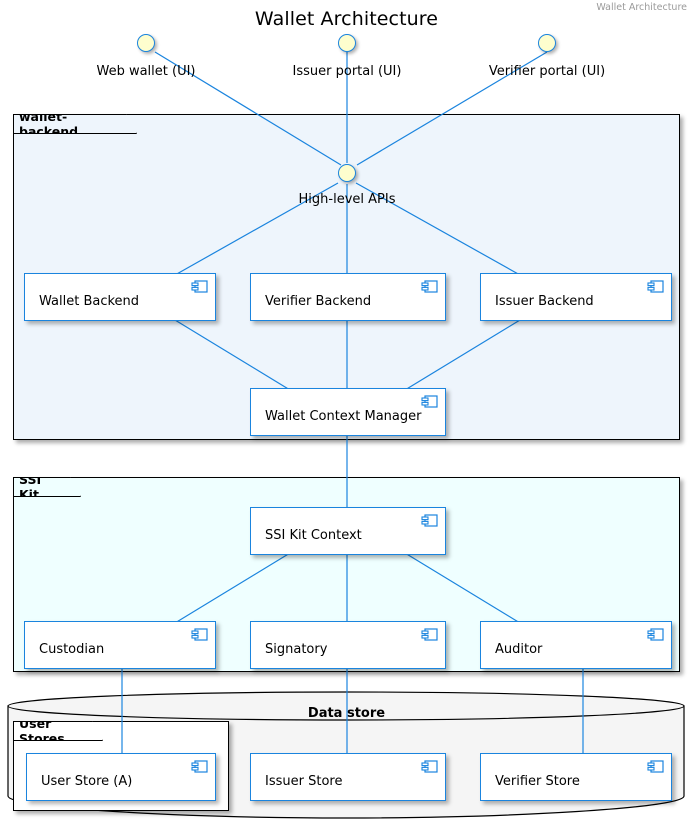 This screenshot has width=693, height=820. I want to click on interface-verifier-portal-ui, so click(547, 43).